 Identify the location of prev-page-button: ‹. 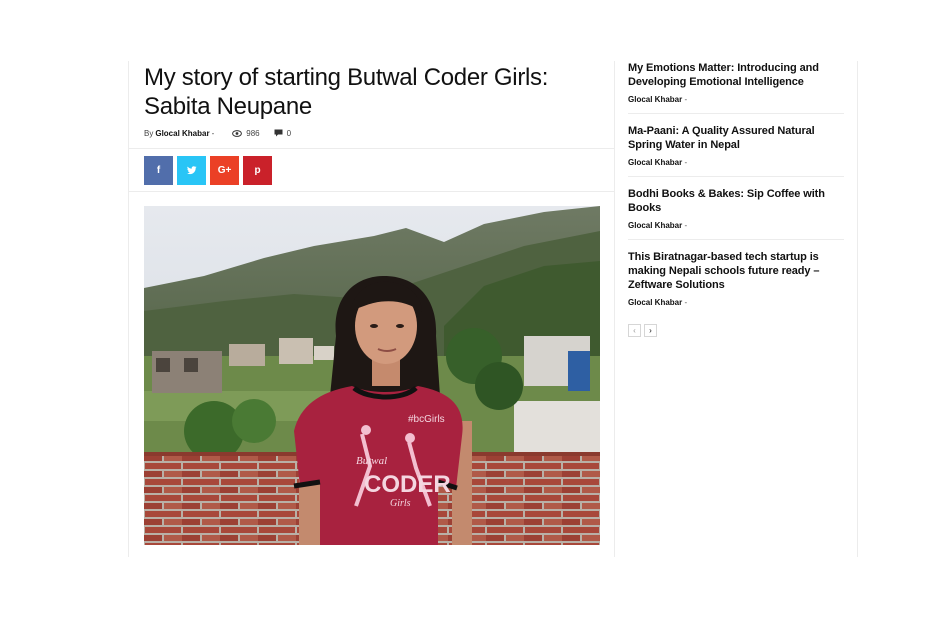
(634, 330).